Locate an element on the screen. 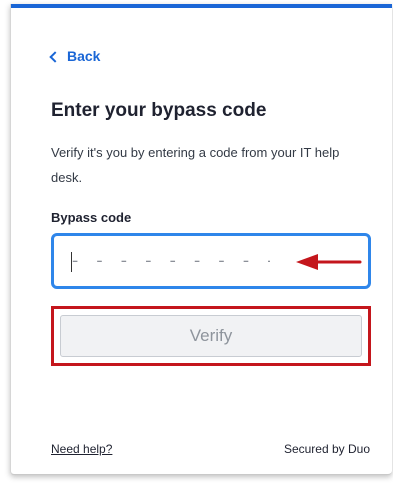 The height and width of the screenshot is (483, 393). arrow-left-icon is located at coordinates (329, 262).